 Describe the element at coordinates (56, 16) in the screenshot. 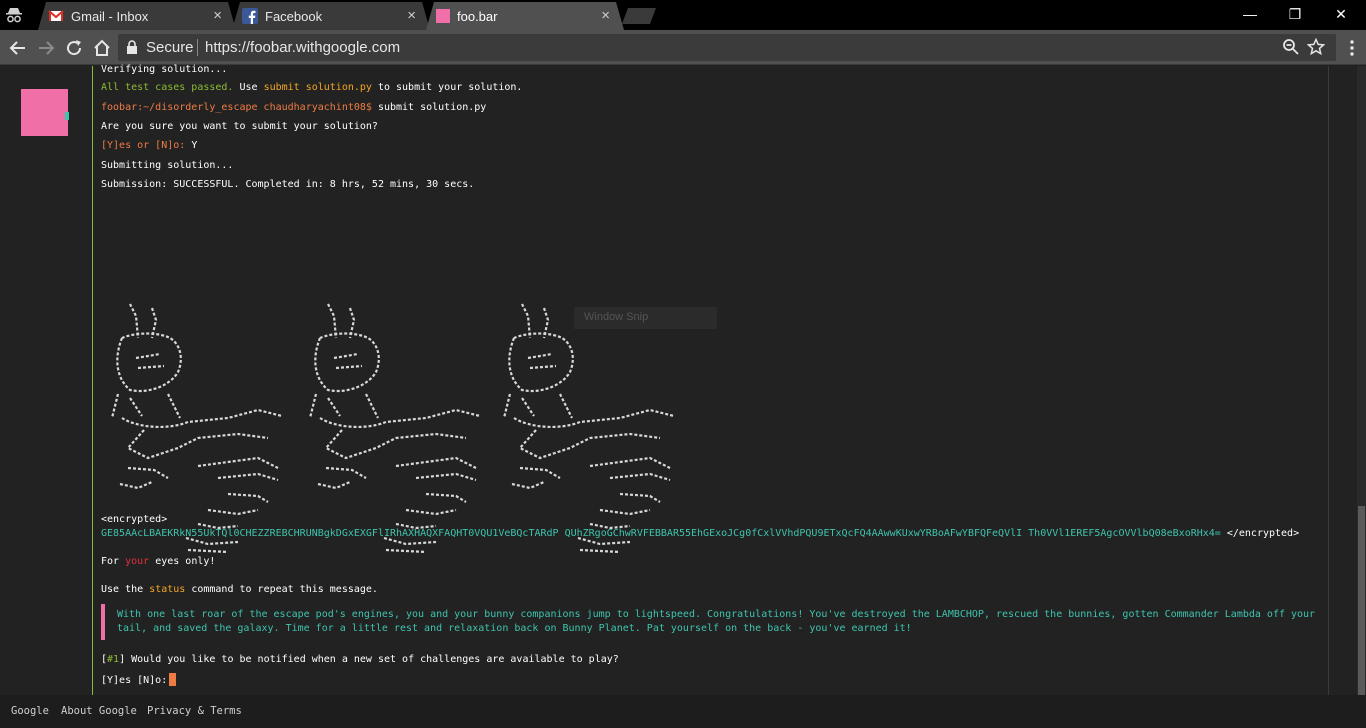

I see `gmail-icon` at that location.